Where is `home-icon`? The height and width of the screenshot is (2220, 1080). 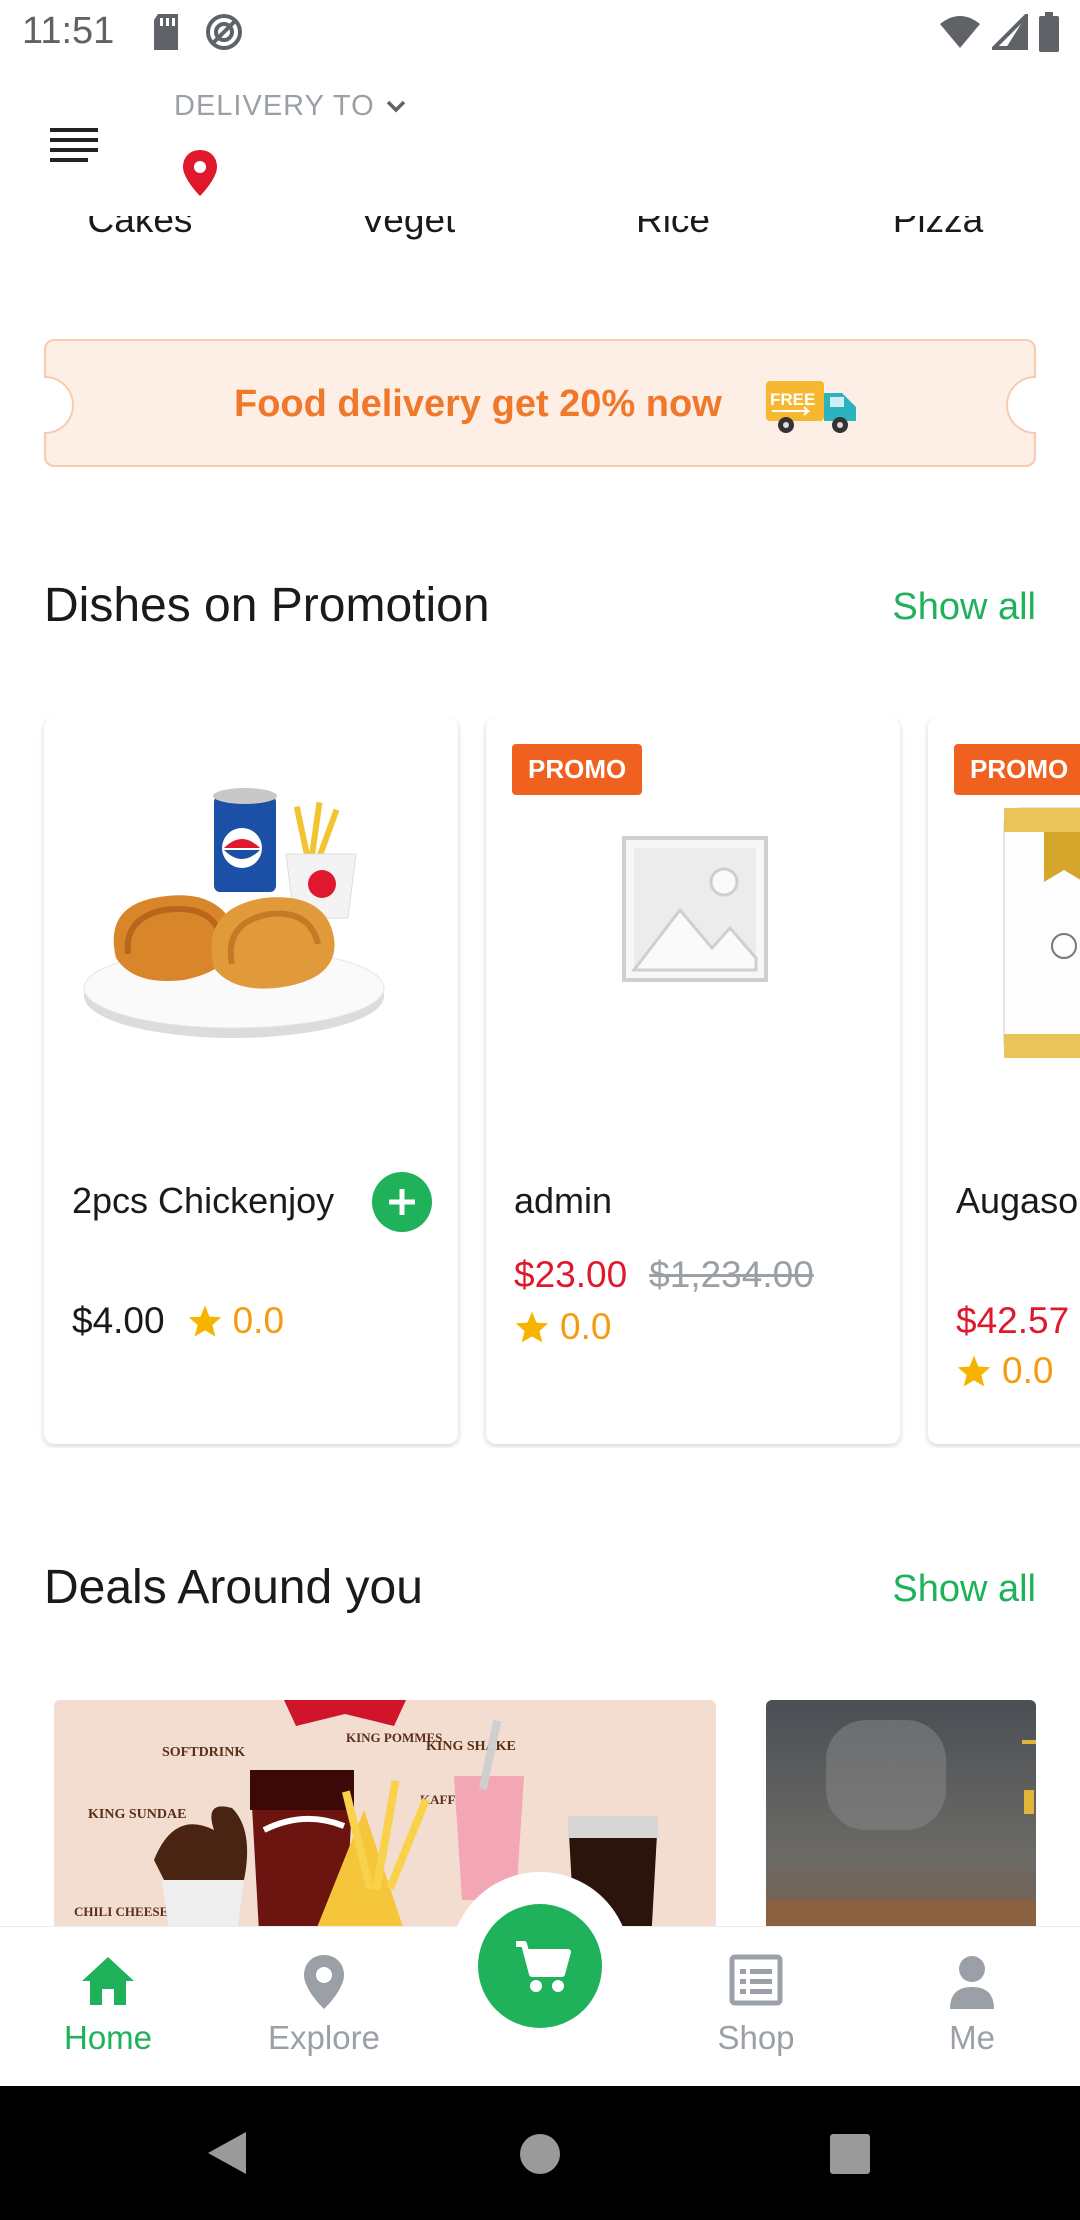
home-icon is located at coordinates (108, 1981).